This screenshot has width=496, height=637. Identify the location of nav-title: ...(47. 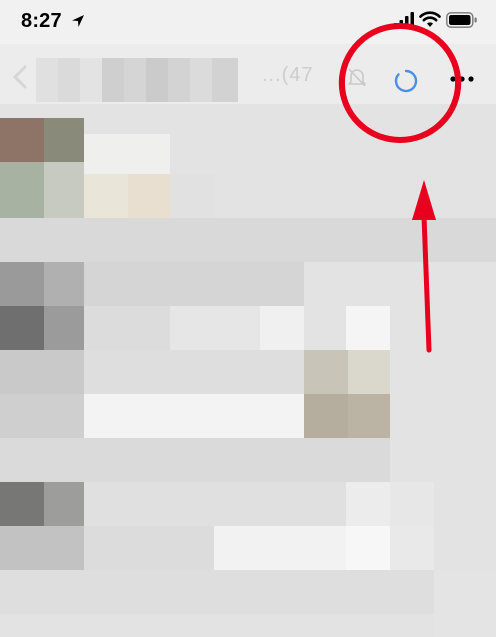
(288, 75).